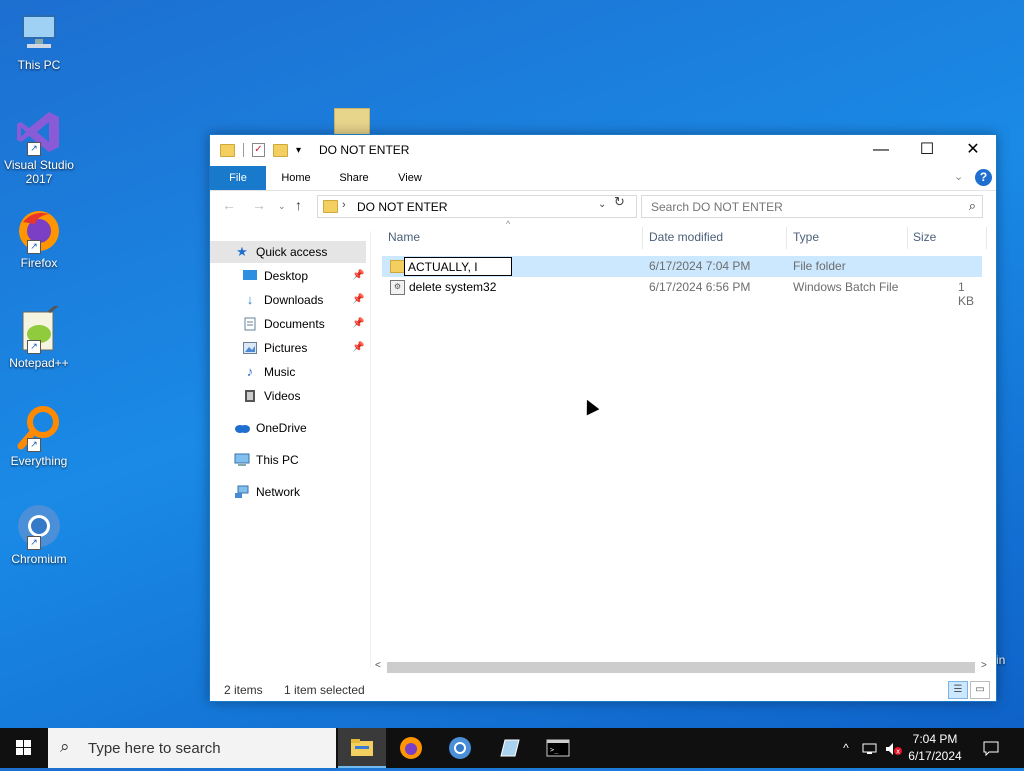  Describe the element at coordinates (686, 237) in the screenshot. I see `column-header-date-modified: Date modified` at that location.